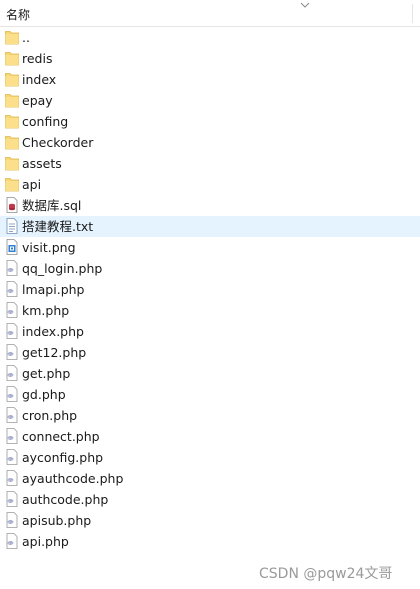  What do you see at coordinates (57, 520) in the screenshot?
I see `file-name-label: apisub.php` at bounding box center [57, 520].